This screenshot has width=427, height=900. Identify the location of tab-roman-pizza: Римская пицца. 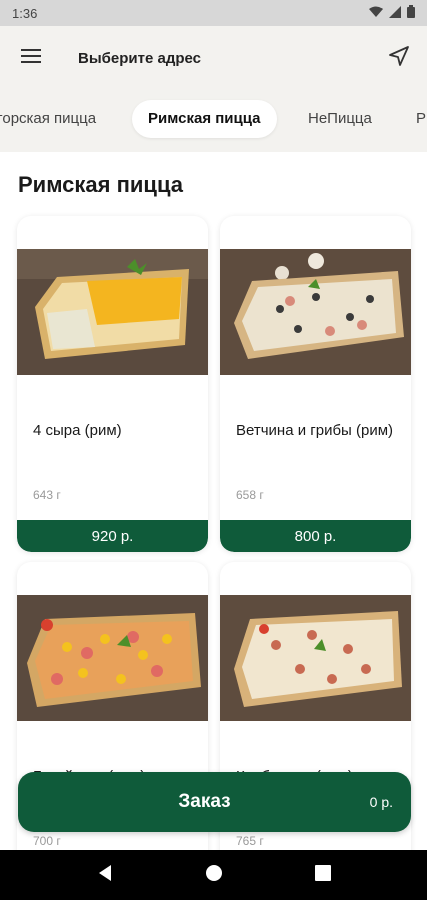
(204, 119).